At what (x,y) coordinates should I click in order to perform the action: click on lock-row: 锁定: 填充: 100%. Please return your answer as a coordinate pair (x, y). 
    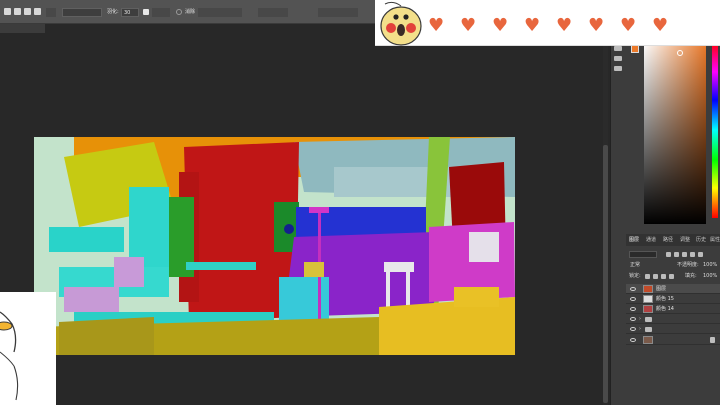
    Looking at the image, I should click on (673, 276).